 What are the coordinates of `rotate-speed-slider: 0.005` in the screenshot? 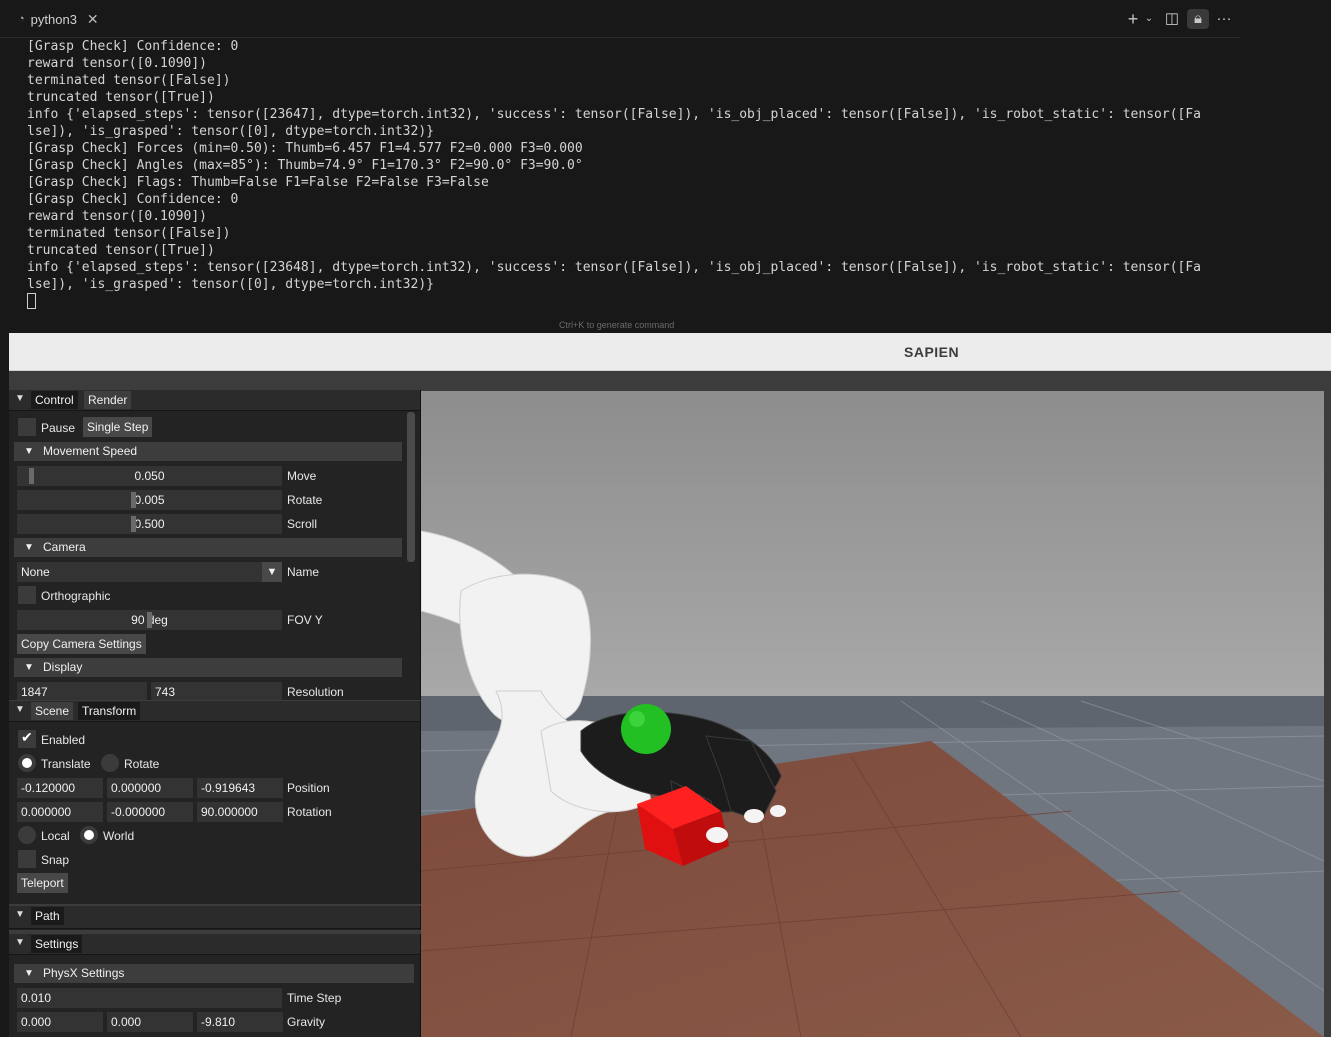 It's located at (149, 500).